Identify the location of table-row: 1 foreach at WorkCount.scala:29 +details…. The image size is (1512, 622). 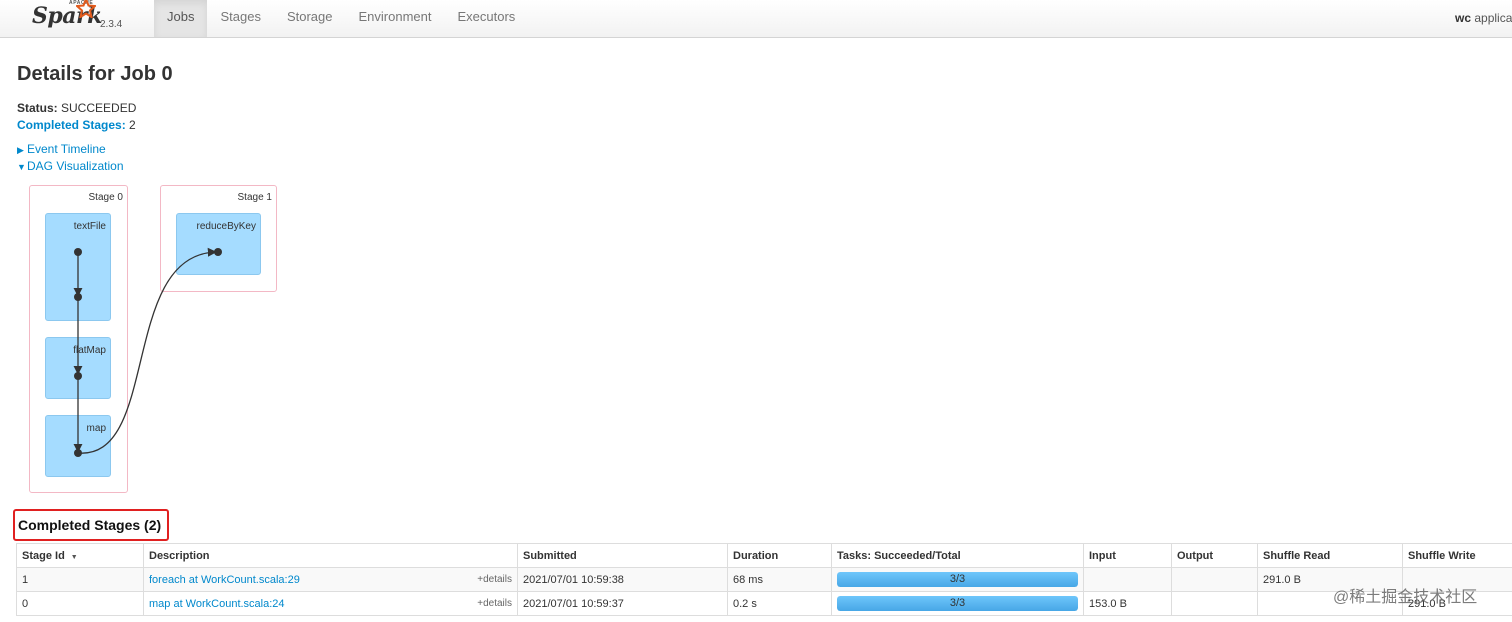
(764, 579).